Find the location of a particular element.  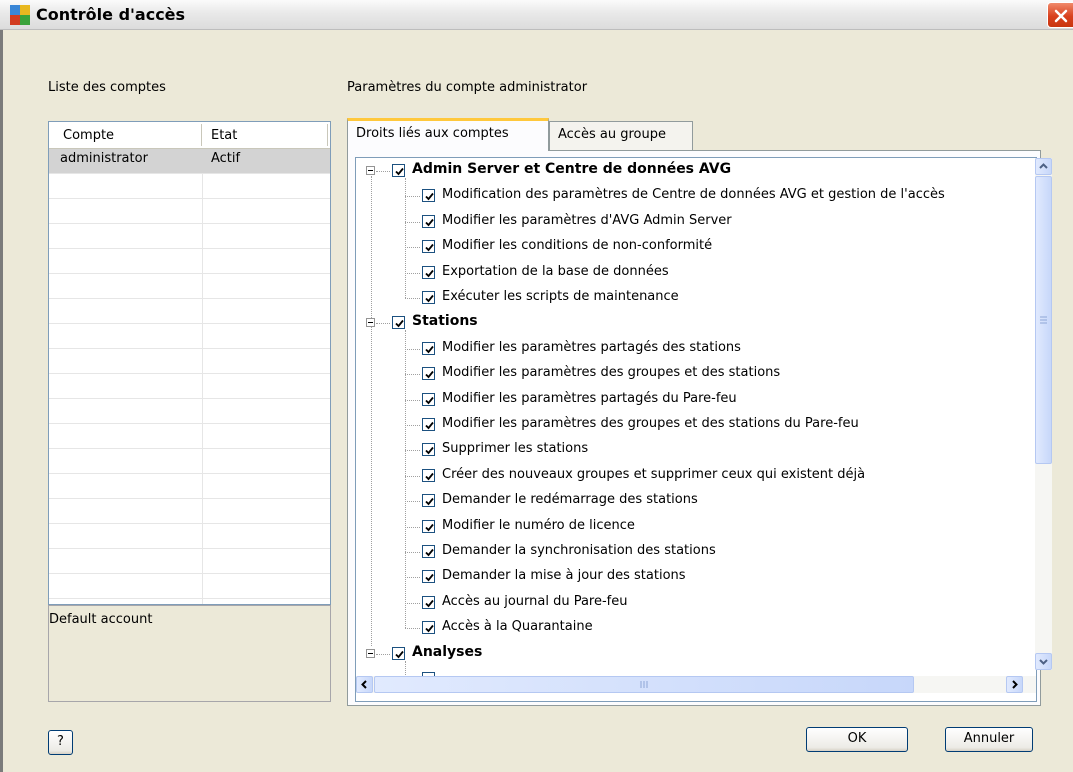

help-button: ? is located at coordinates (60, 742).